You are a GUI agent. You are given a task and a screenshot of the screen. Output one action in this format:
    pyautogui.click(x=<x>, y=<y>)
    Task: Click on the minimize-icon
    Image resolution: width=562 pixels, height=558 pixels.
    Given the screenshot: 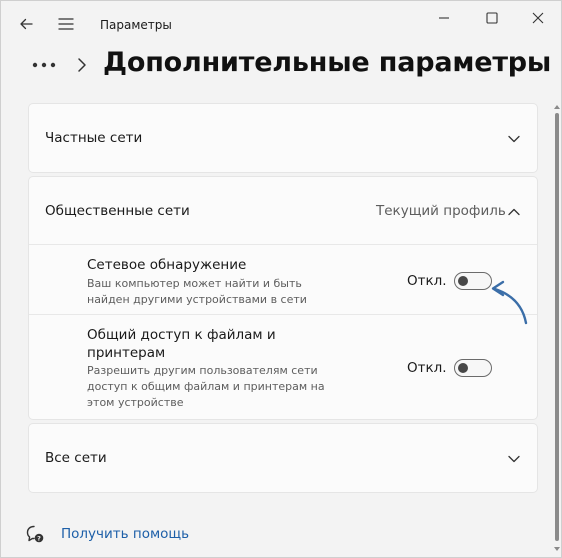 What is the action you would take?
    pyautogui.click(x=444, y=18)
    